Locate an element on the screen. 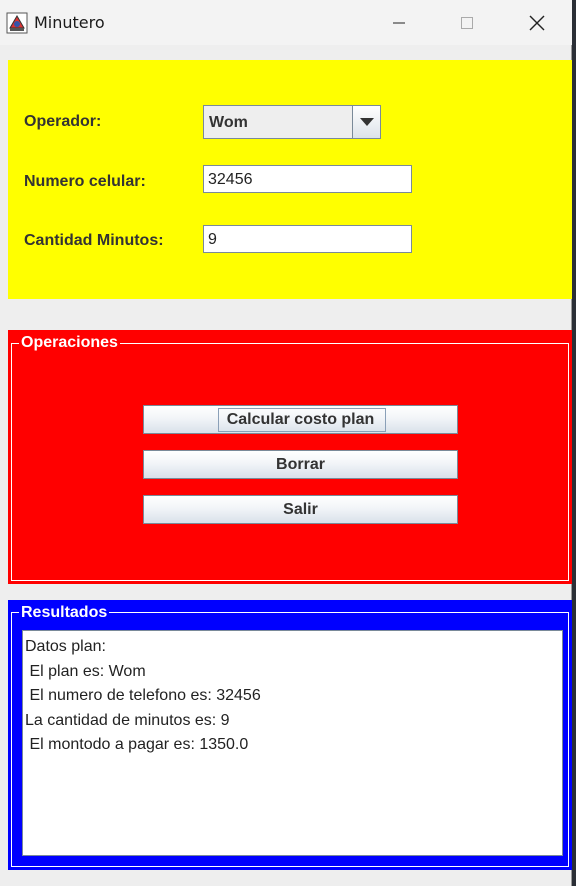 Image resolution: width=576 pixels, height=886 pixels. maximize-icon is located at coordinates (467, 22).